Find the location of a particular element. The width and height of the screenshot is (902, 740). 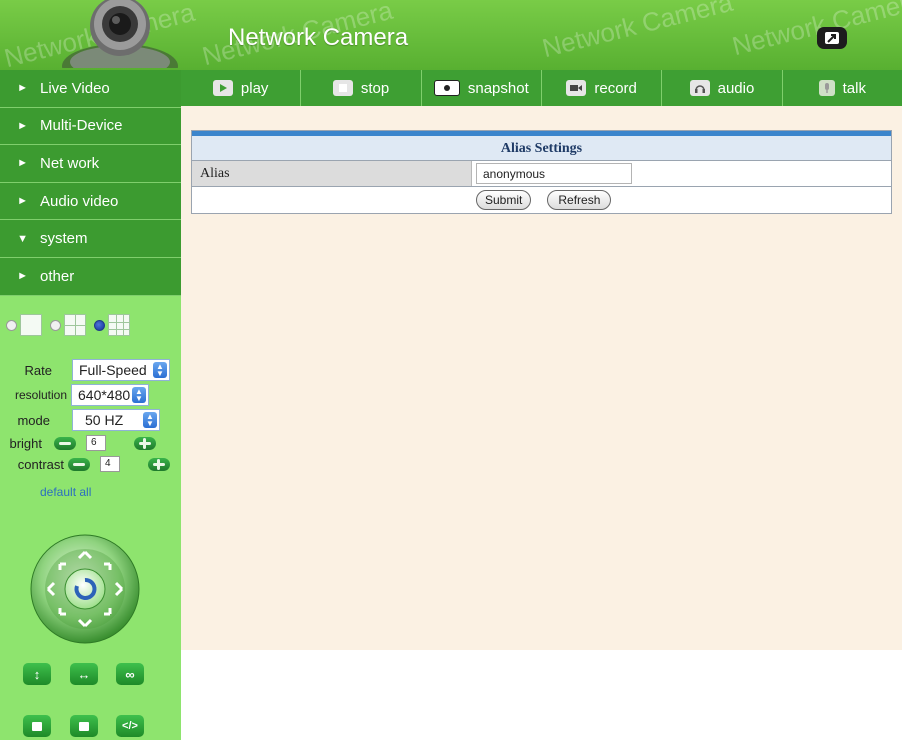

contrast-row: contrast 4 is located at coordinates (85, 464).